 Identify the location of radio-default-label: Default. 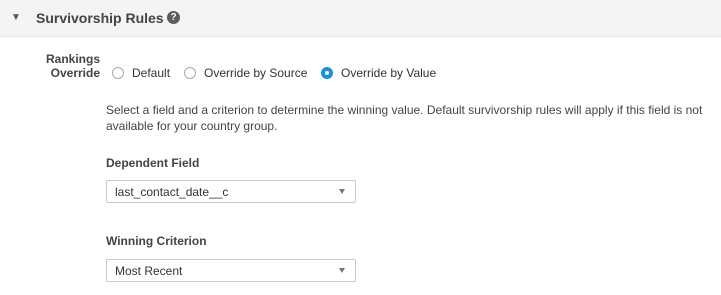
(151, 73).